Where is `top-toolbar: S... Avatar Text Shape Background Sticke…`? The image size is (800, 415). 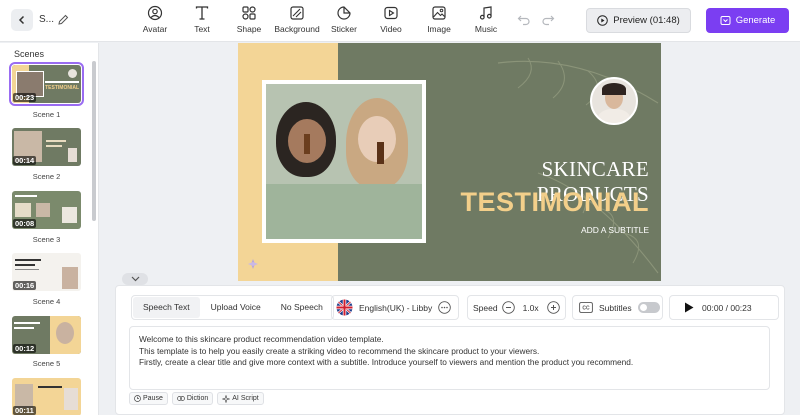 top-toolbar: S... Avatar Text Shape Background Sticke… is located at coordinates (400, 21).